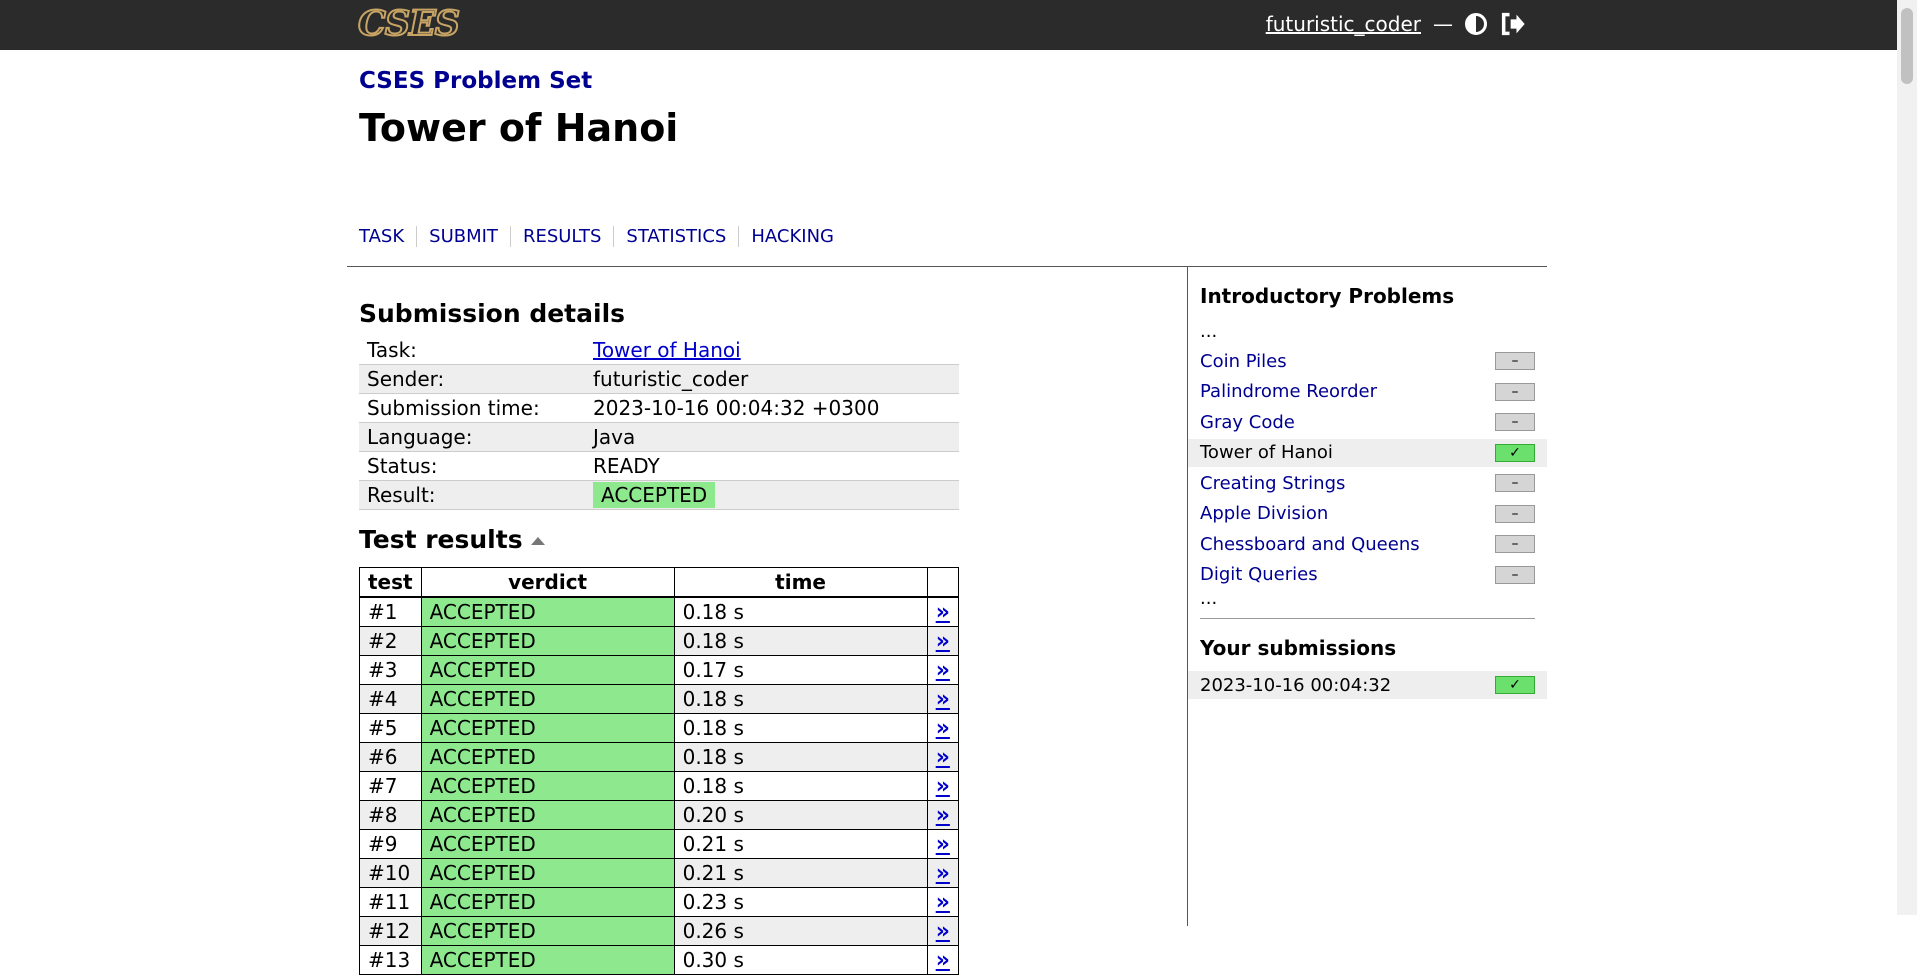 The image size is (1917, 975). I want to click on problem-link: Apple Division, so click(1264, 513).